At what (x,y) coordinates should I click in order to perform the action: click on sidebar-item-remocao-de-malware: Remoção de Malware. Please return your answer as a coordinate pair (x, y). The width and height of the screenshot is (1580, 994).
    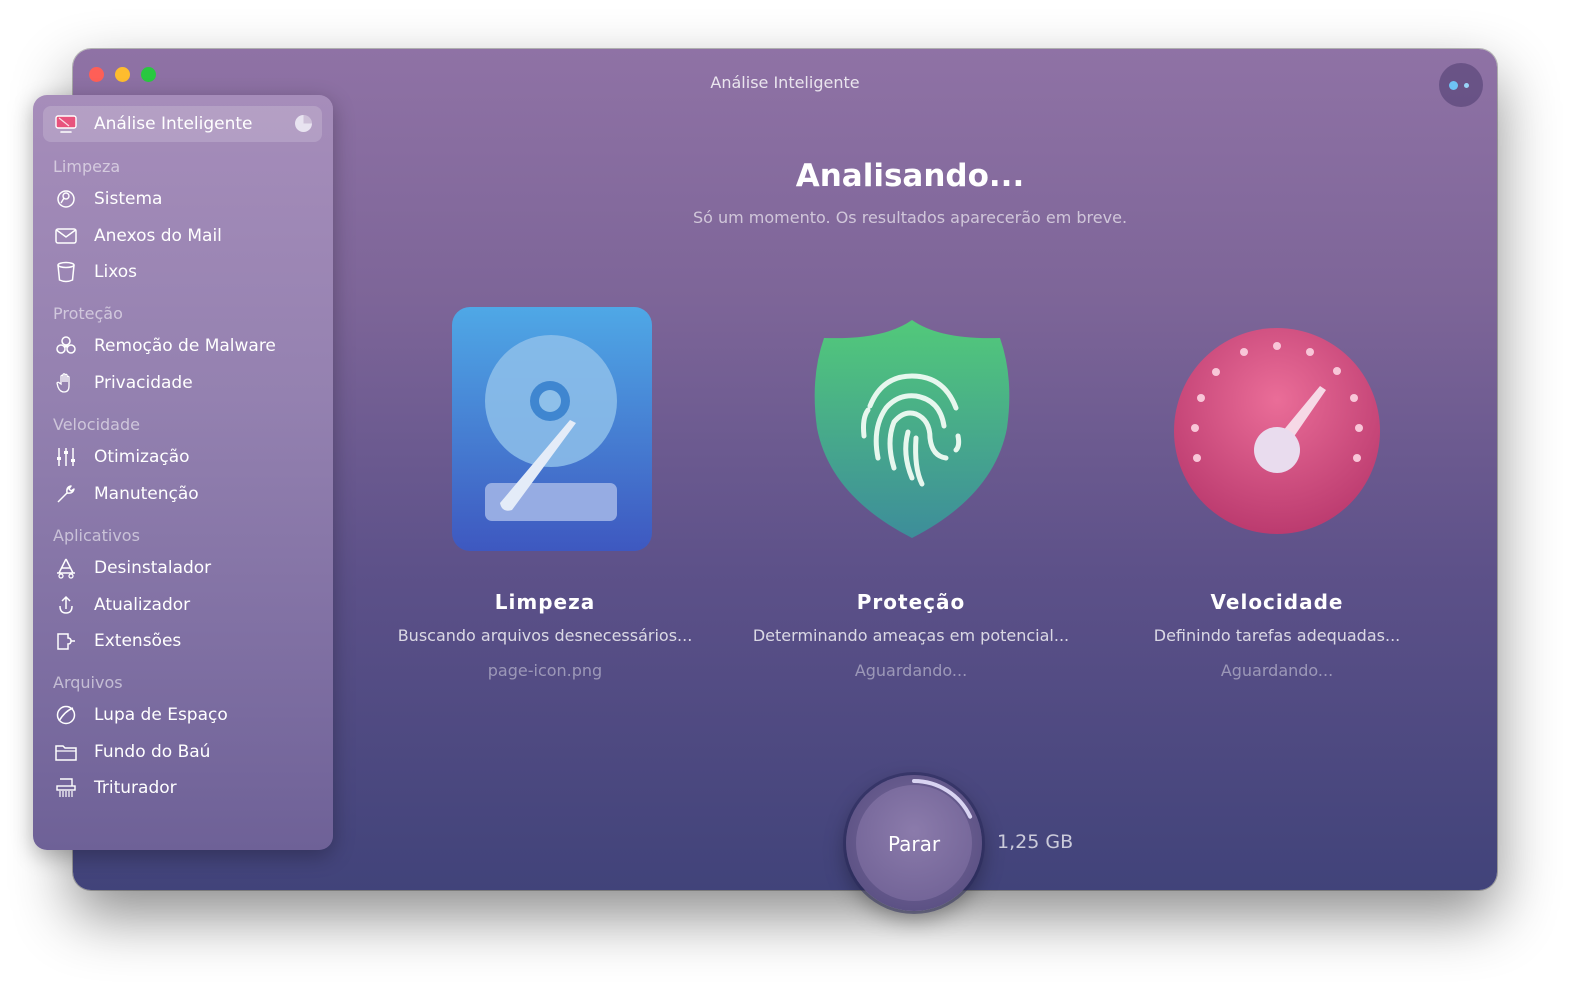
    Looking at the image, I should click on (183, 346).